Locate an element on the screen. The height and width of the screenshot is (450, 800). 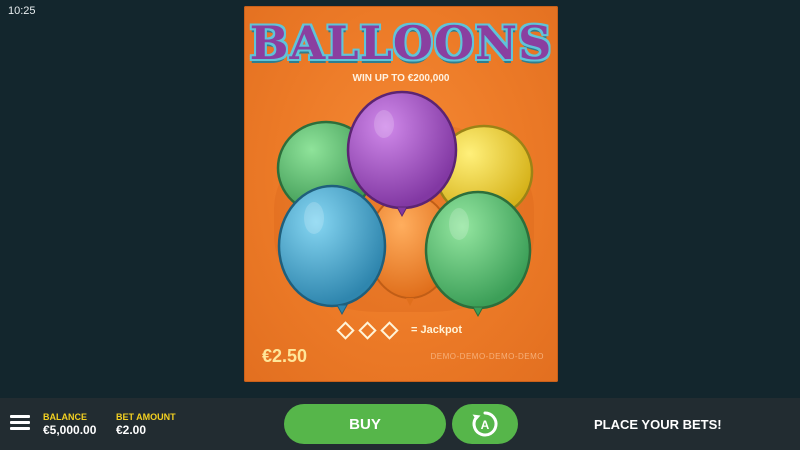
balance-value: €5,000.00 is located at coordinates (70, 430).